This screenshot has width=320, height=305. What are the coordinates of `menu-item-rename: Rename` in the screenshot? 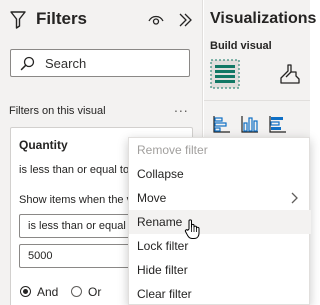 It's located at (220, 222).